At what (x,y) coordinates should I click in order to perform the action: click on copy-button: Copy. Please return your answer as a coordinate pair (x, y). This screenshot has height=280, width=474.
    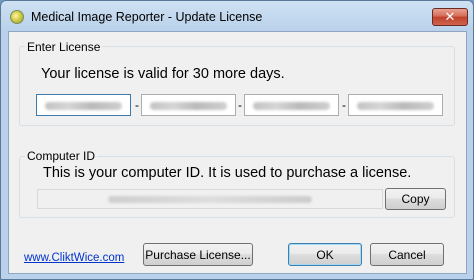
    Looking at the image, I should click on (415, 199).